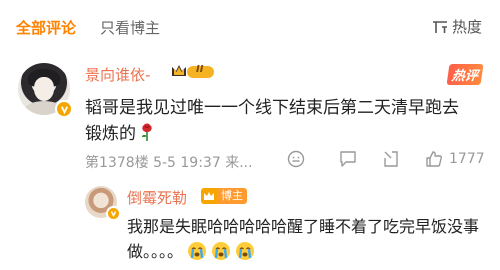  What do you see at coordinates (193, 72) in the screenshot?
I see `level-badge: II` at bounding box center [193, 72].